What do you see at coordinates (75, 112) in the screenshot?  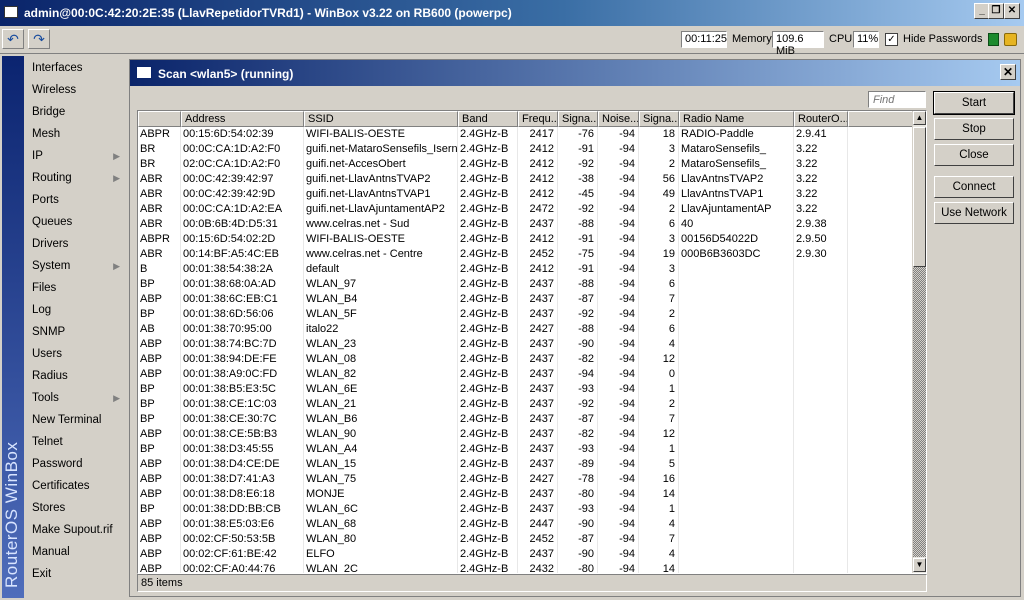 I see `sidebar-item-bridge: Bridge` at bounding box center [75, 112].